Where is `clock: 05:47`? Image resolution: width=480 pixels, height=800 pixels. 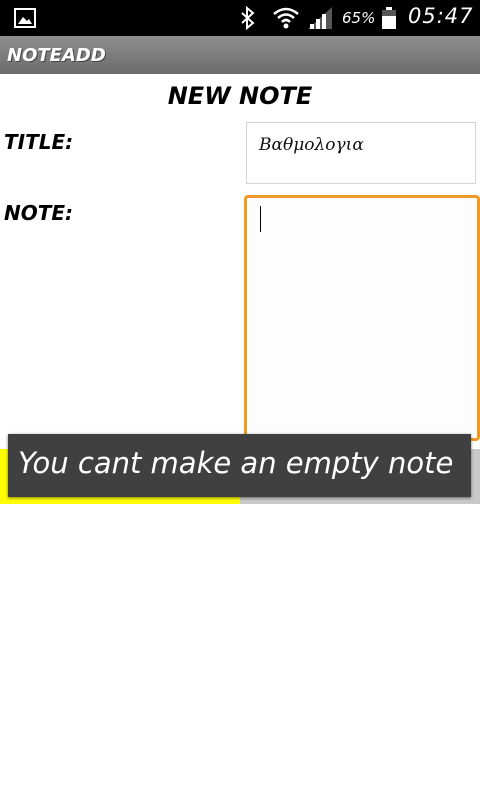 clock: 05:47 is located at coordinates (441, 16).